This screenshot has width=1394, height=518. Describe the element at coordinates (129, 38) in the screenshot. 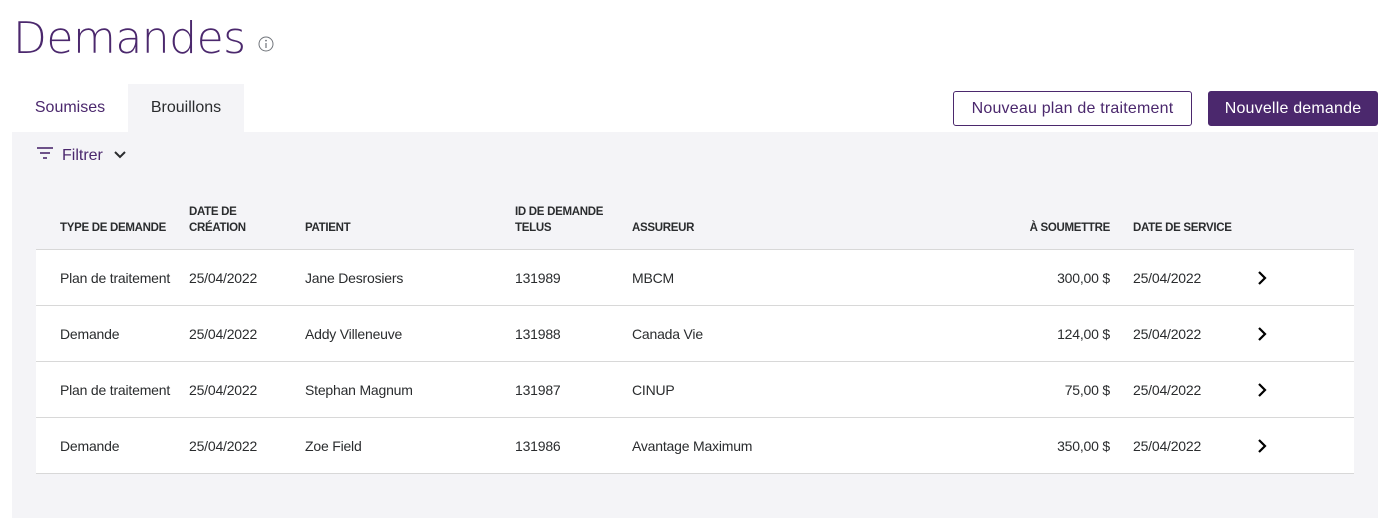

I see `page-title: Demandes` at that location.